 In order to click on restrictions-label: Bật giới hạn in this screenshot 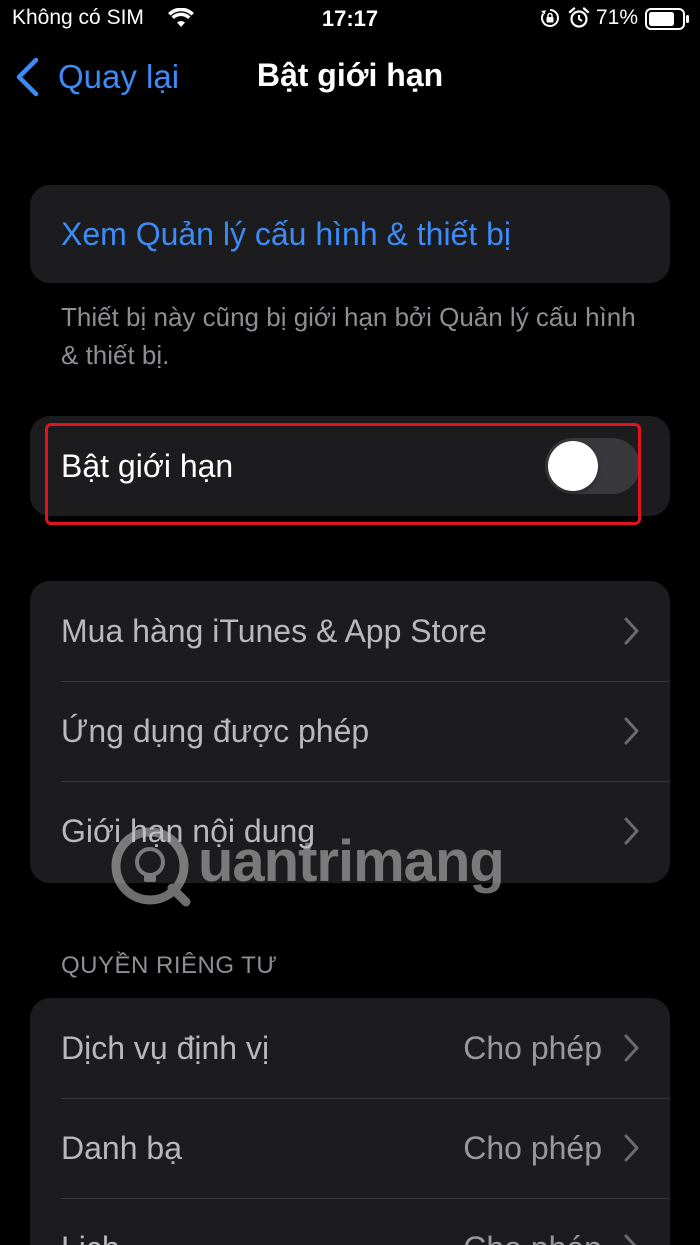, I will do `click(147, 465)`.